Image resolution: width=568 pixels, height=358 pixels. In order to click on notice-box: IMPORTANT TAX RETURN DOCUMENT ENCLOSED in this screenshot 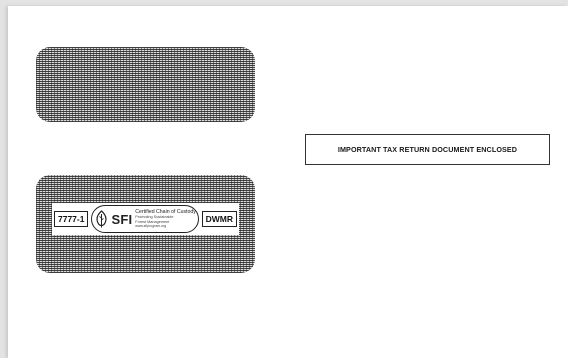, I will do `click(427, 149)`.